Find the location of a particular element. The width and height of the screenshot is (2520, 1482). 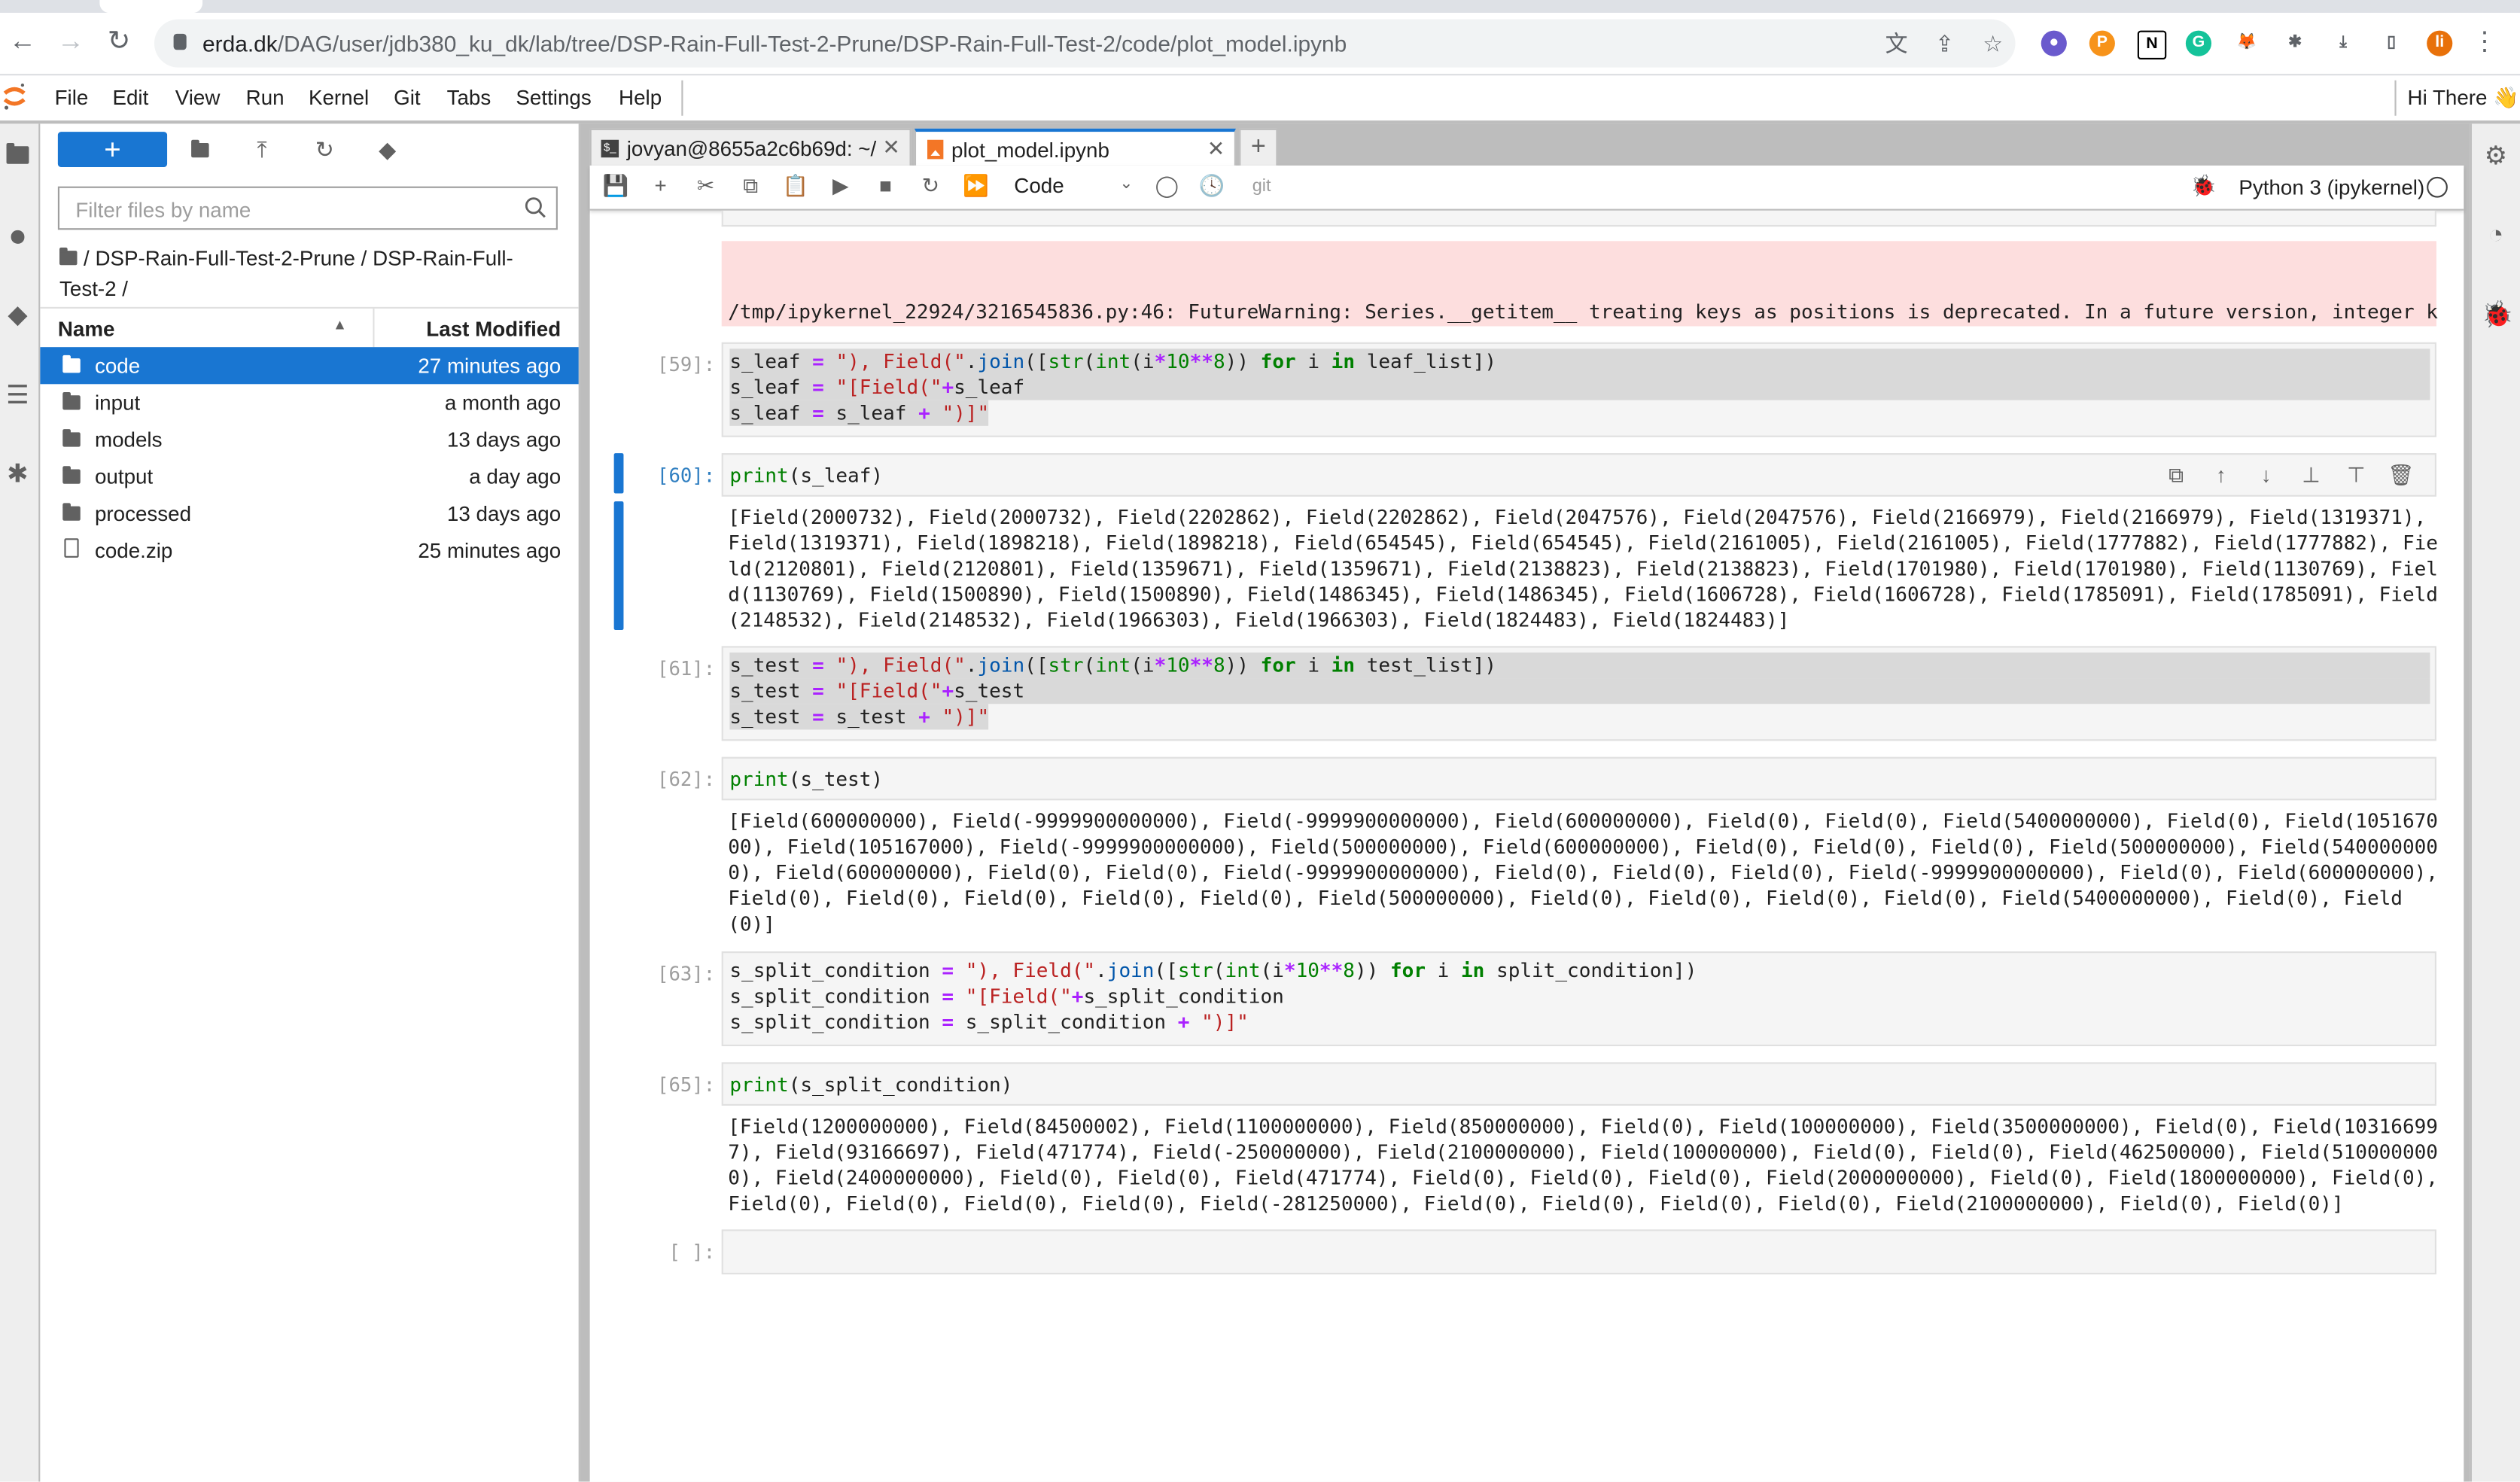

upload-icon: ⤒ is located at coordinates (262, 149).